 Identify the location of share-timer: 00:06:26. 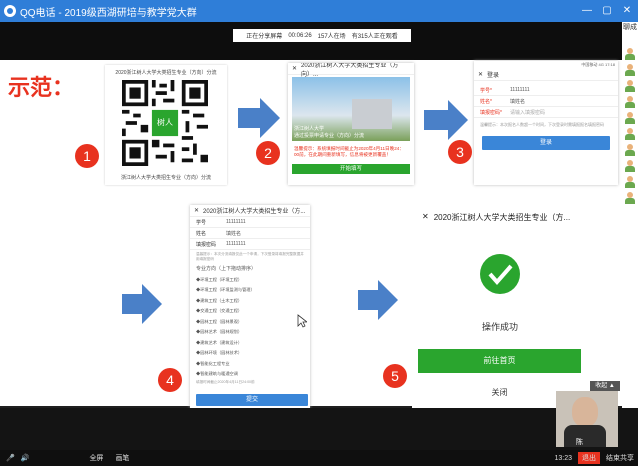
(300, 35).